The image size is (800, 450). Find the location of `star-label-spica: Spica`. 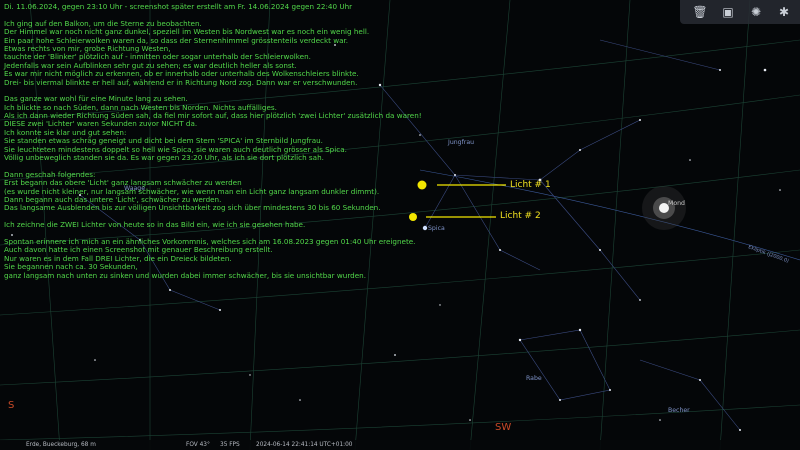

star-label-spica: Spica is located at coordinates (436, 228).